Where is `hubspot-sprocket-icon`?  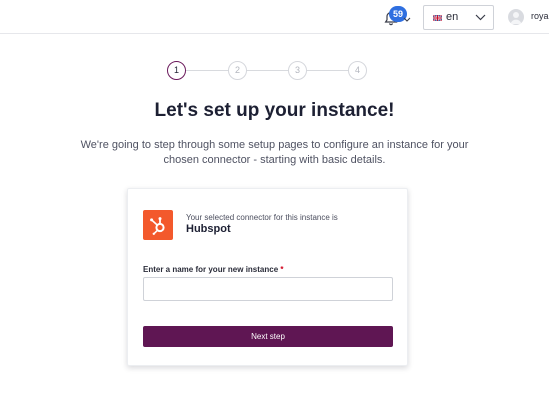
hubspot-sprocket-icon is located at coordinates (157, 226).